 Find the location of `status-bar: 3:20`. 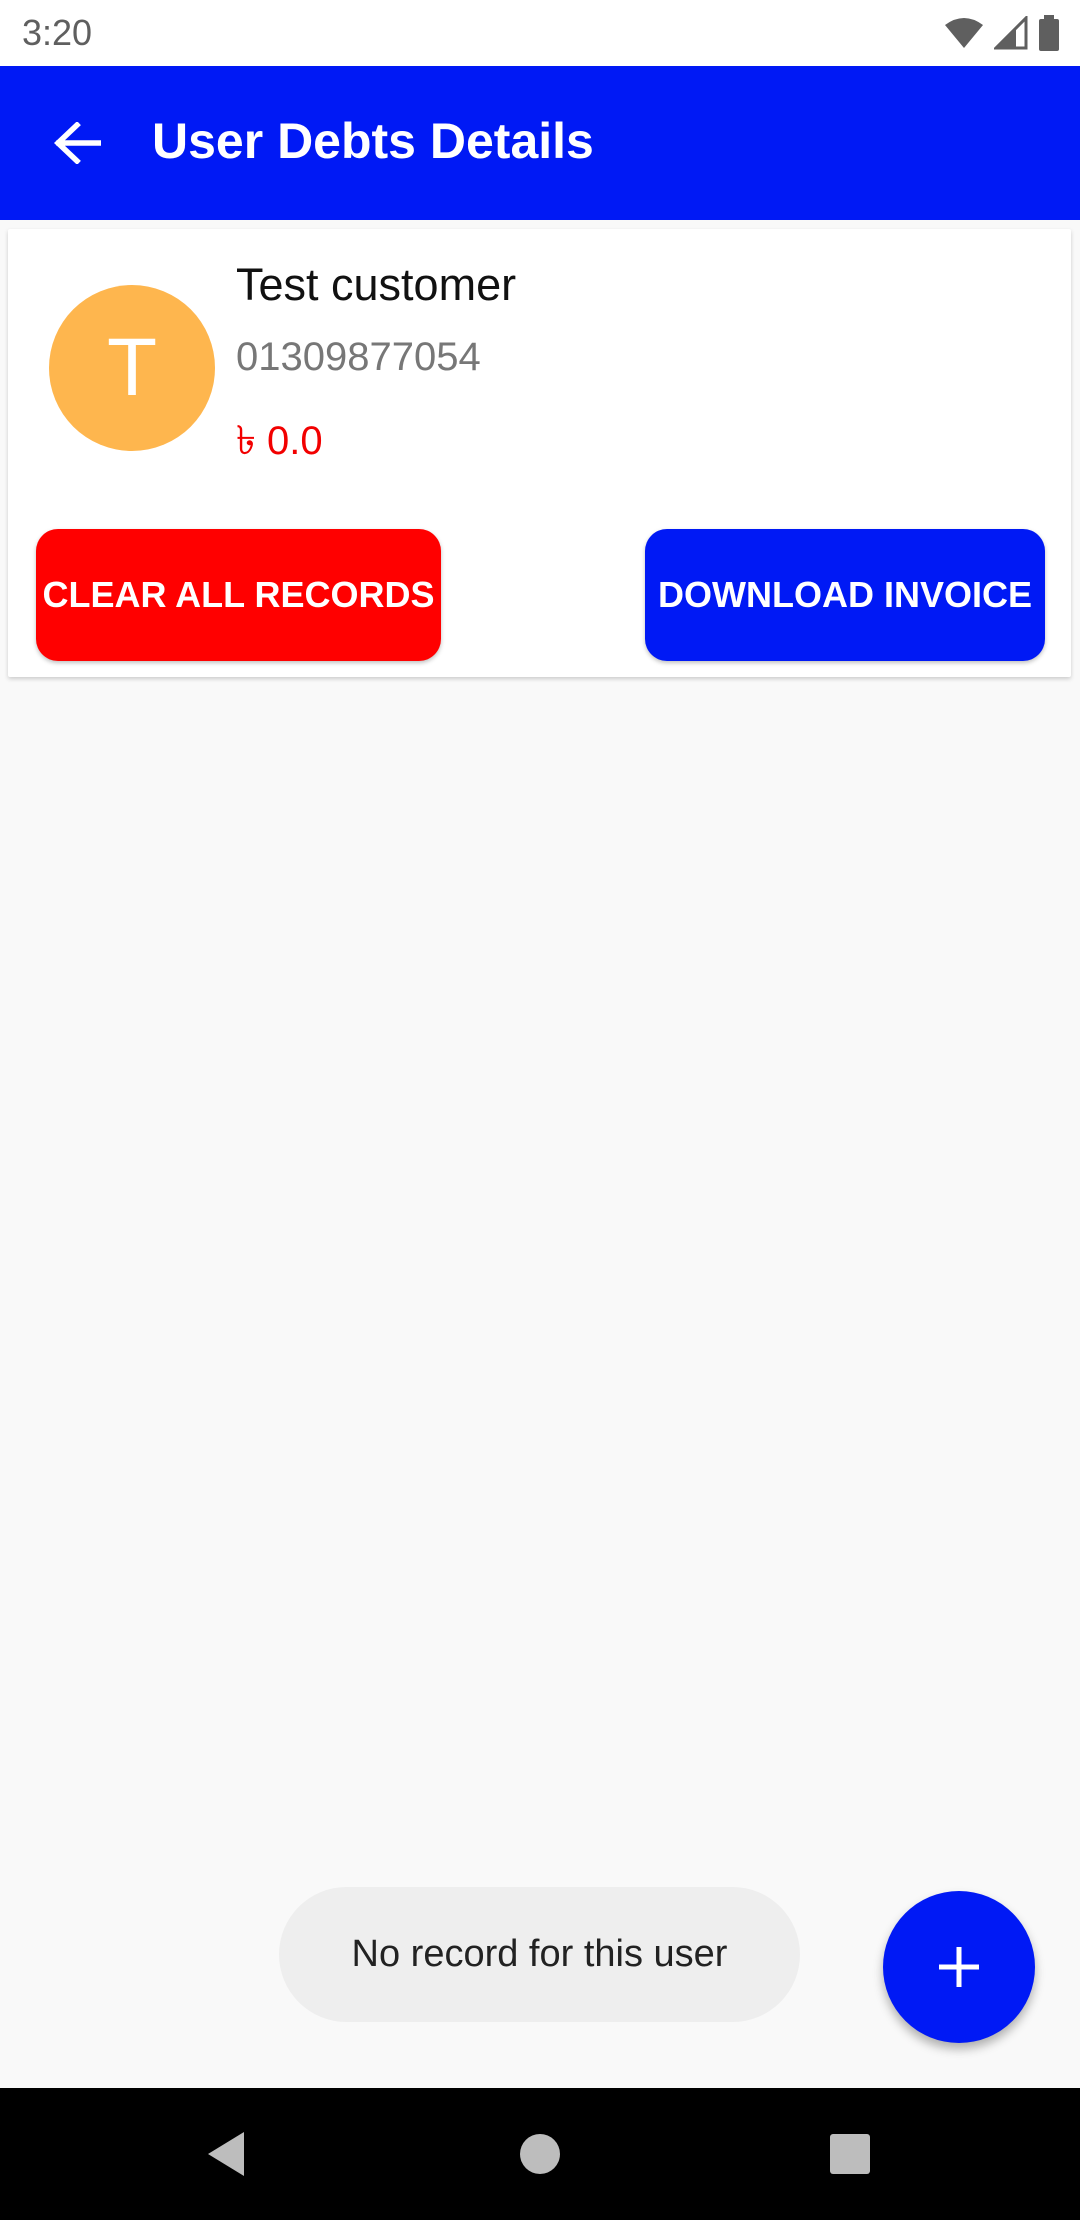

status-bar: 3:20 is located at coordinates (540, 33).